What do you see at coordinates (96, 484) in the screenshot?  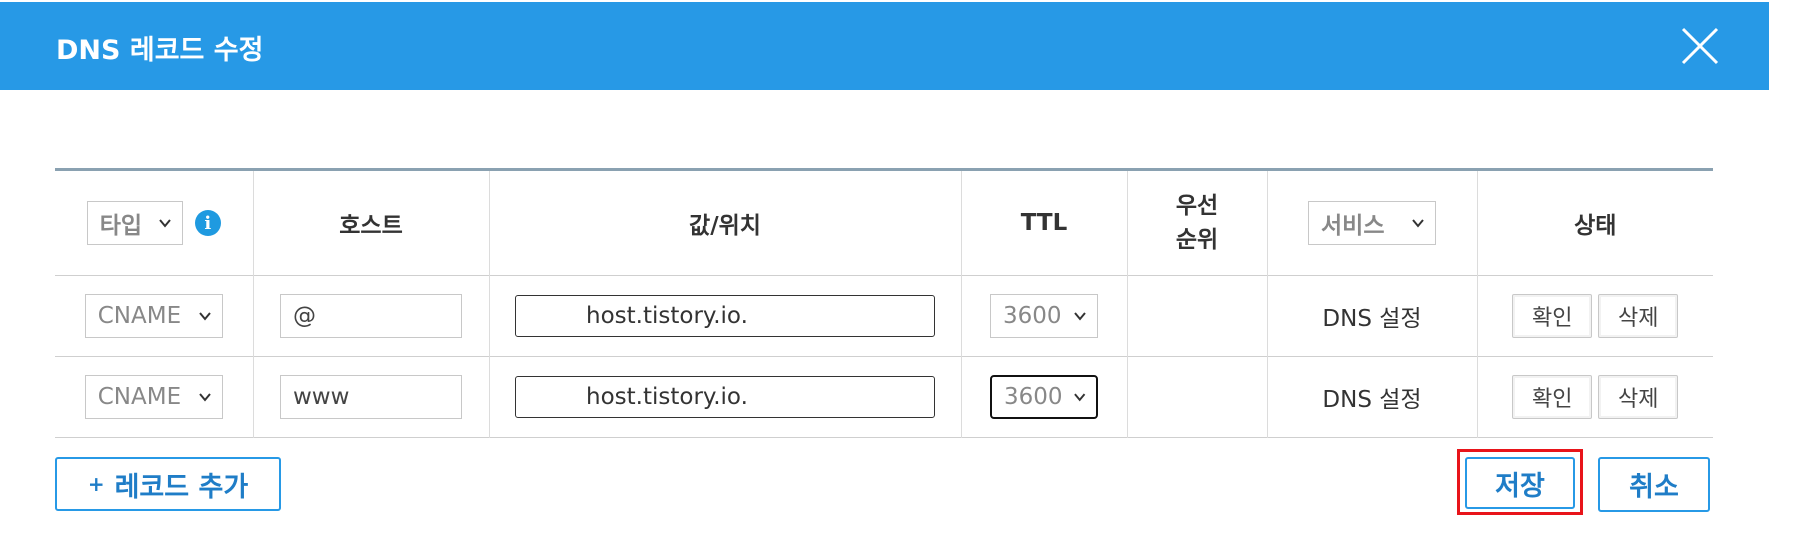 I see `plus-icon: +` at bounding box center [96, 484].